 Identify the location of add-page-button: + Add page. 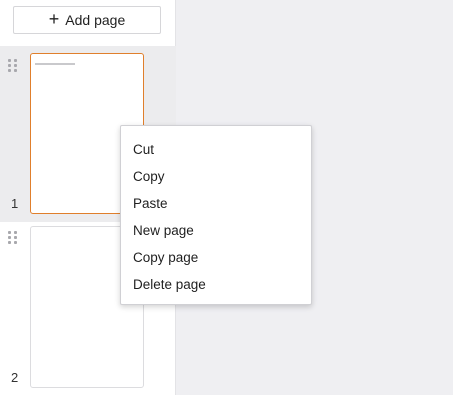
(87, 20).